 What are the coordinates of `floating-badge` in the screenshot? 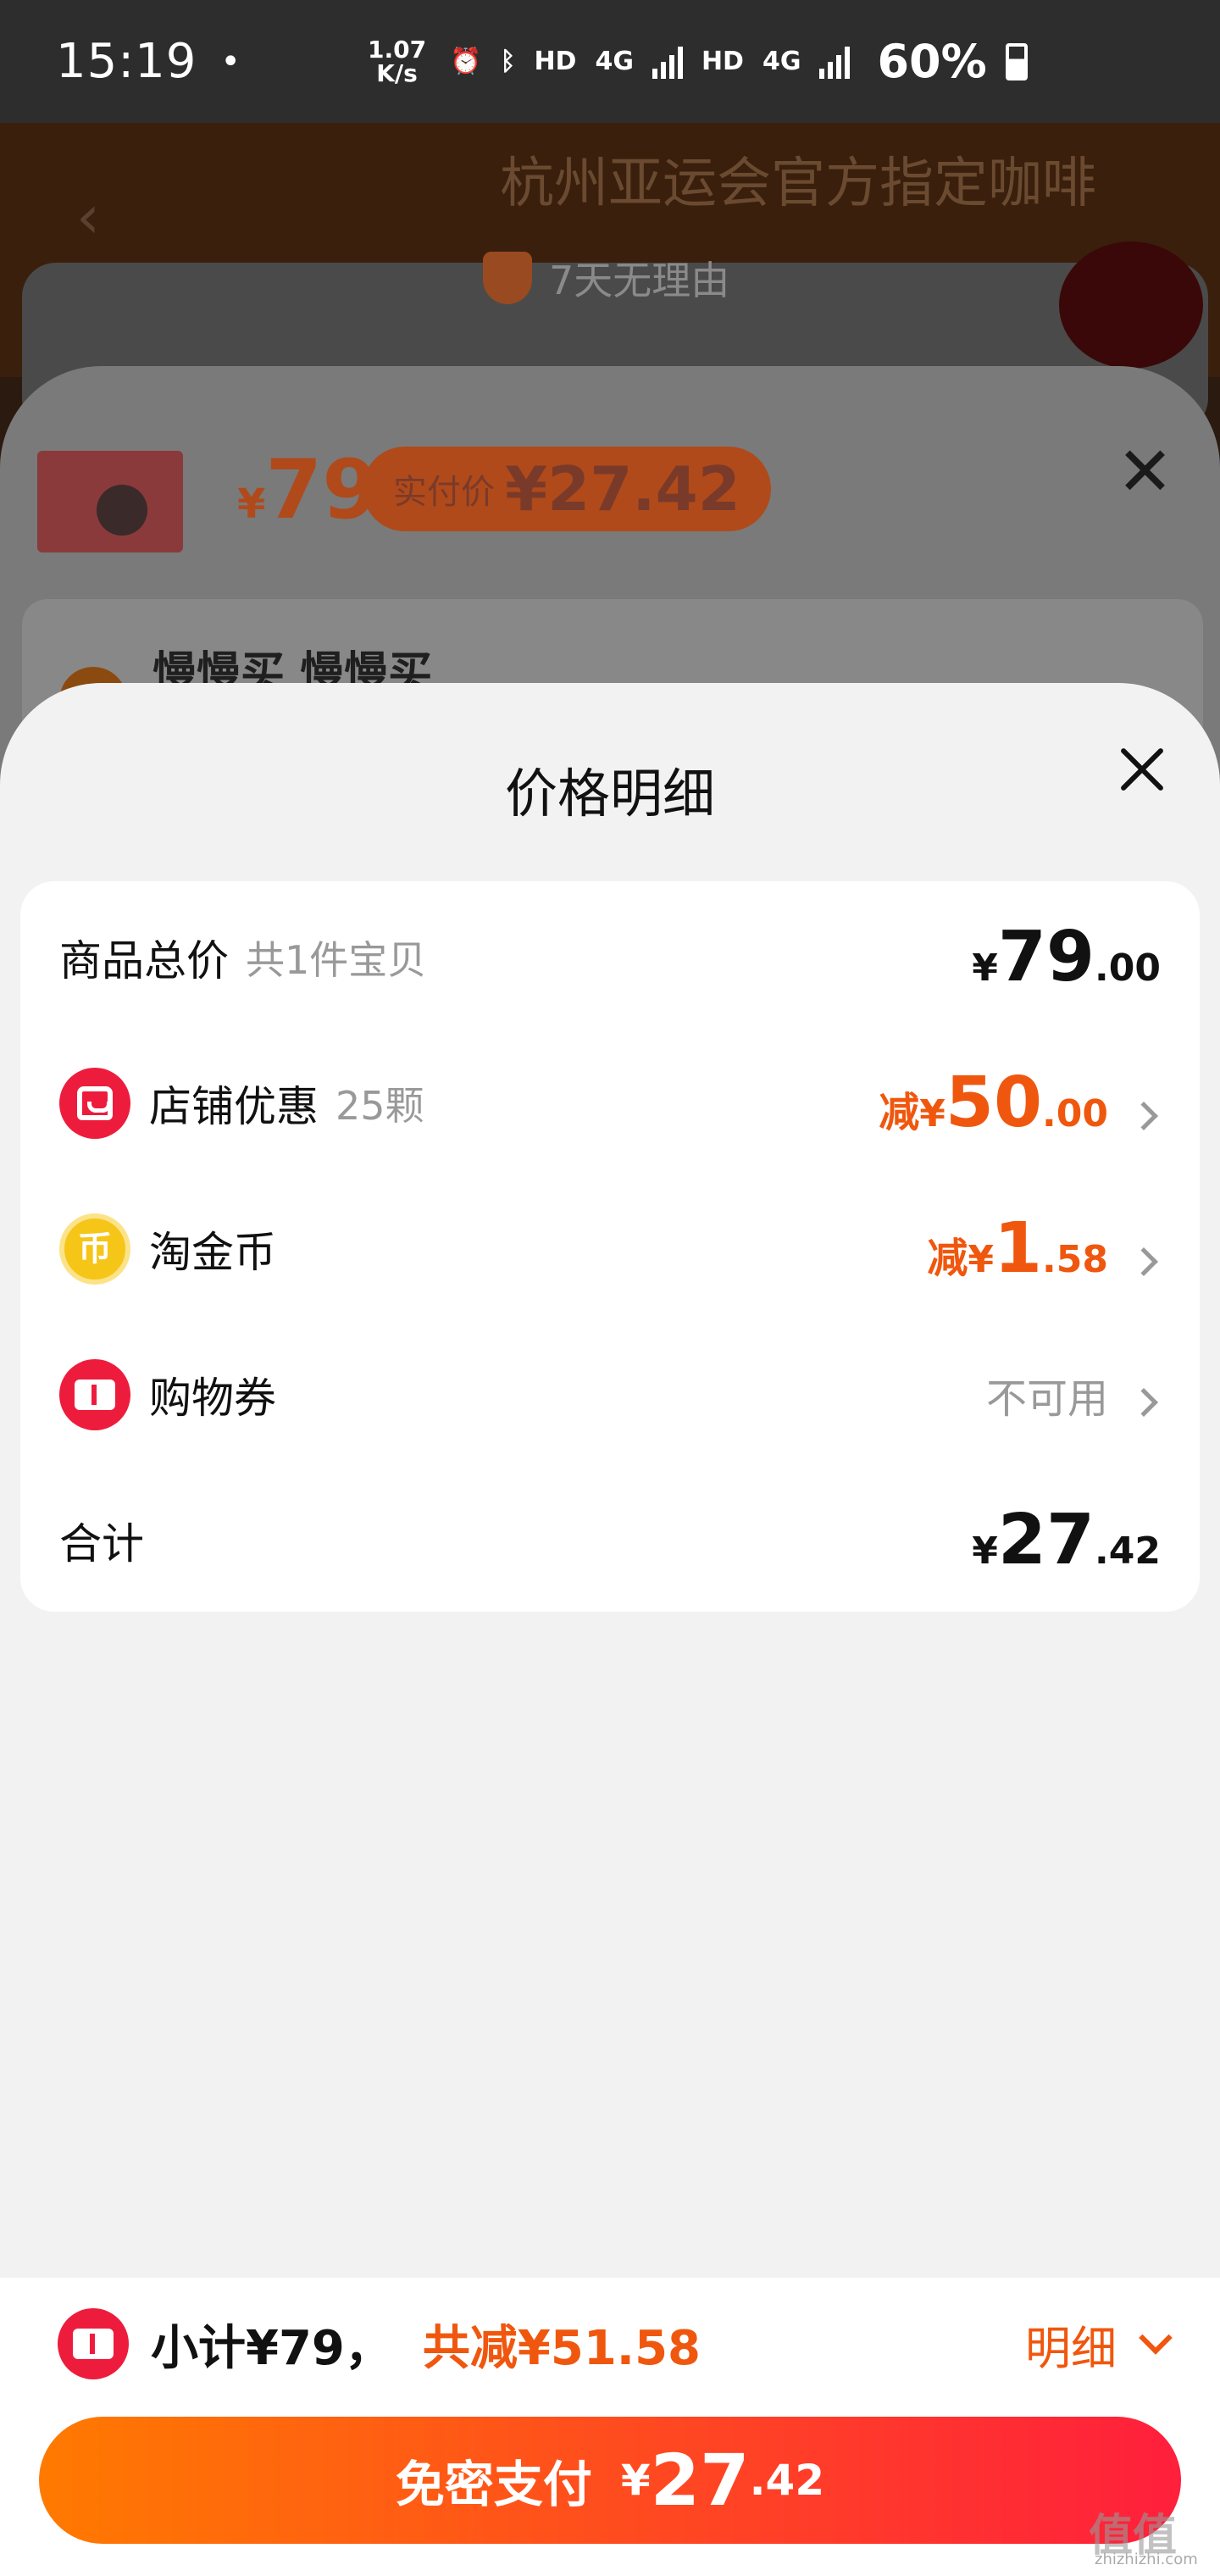 It's located at (1131, 305).